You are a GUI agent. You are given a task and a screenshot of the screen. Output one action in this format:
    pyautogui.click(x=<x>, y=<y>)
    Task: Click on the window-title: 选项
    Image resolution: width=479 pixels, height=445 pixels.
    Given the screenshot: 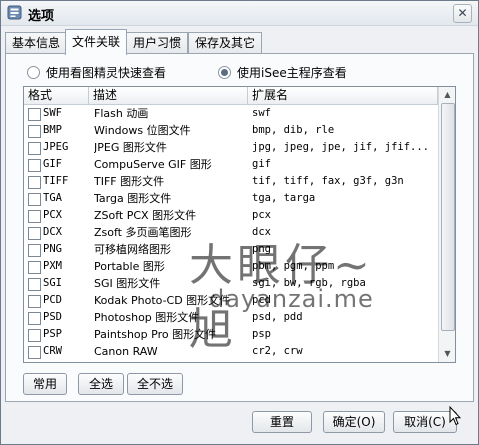 What is the action you would take?
    pyautogui.click(x=41, y=16)
    